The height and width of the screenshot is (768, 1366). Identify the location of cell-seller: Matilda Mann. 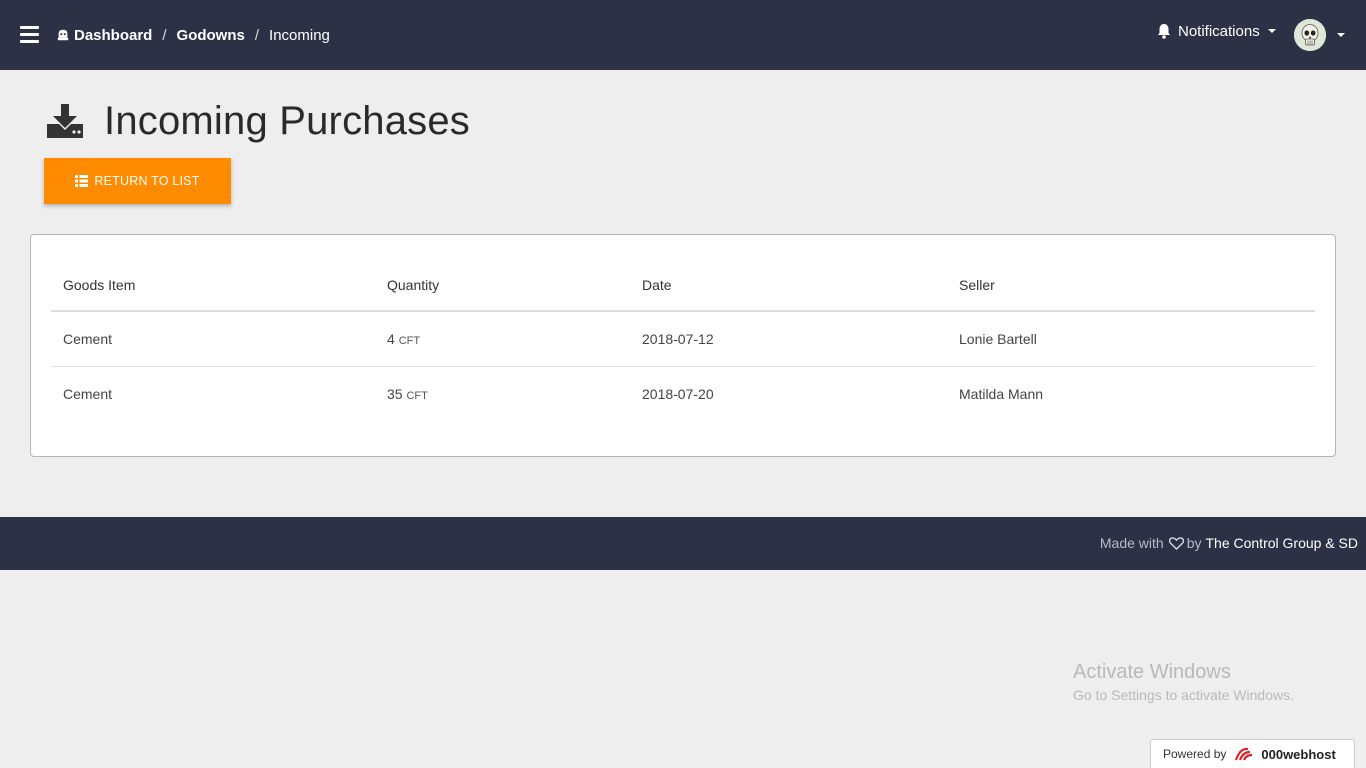
(1001, 393).